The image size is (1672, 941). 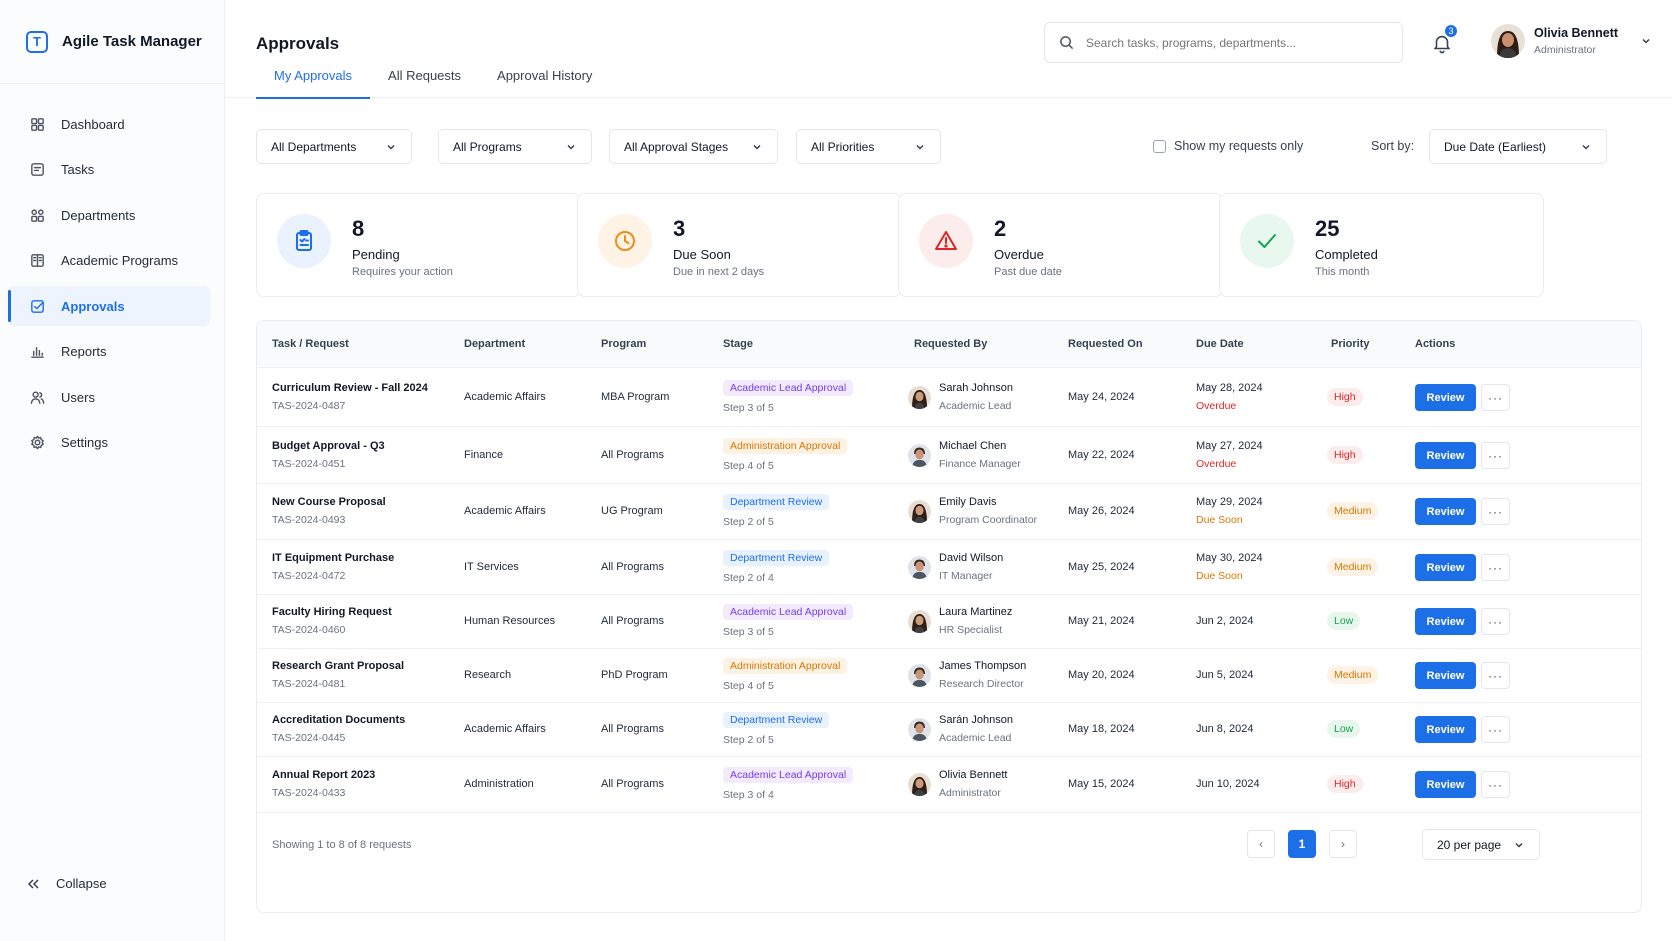 I want to click on due-date: May 30, 2024, so click(x=1229, y=558).